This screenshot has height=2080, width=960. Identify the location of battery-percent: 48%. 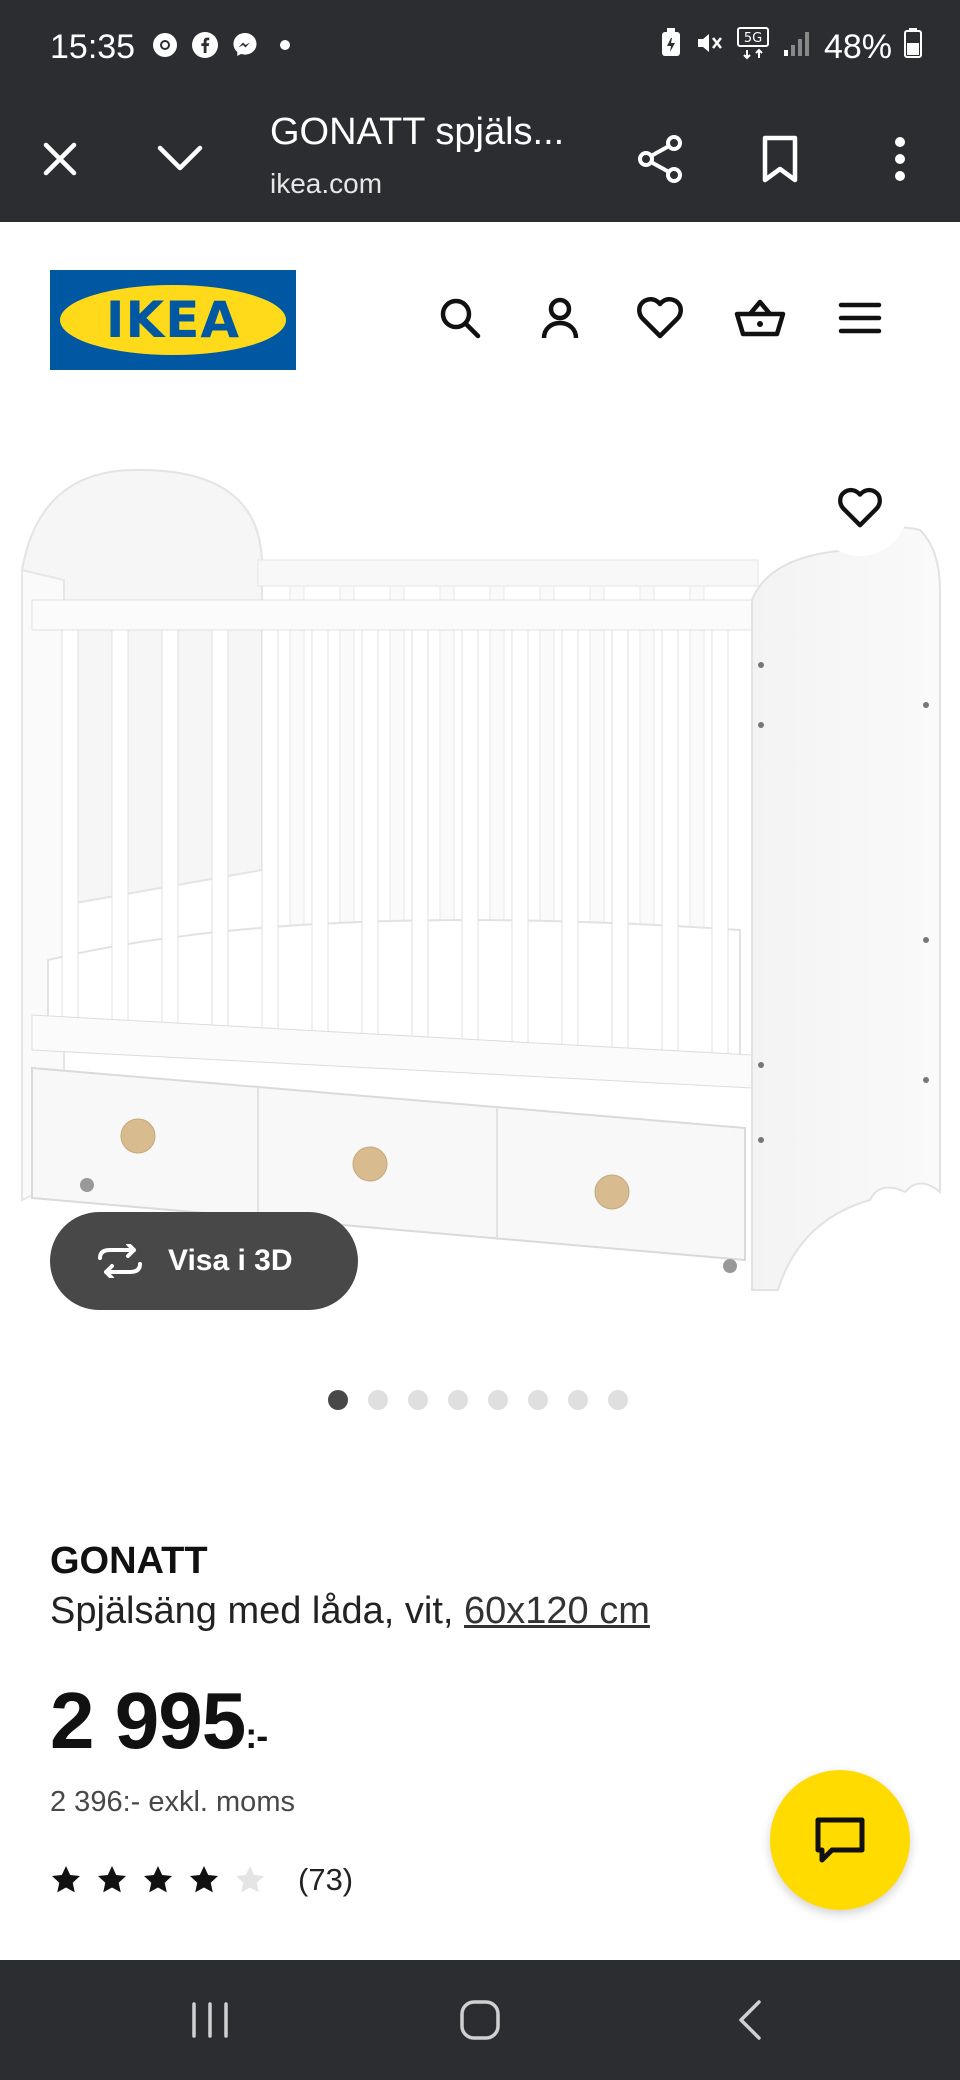
(857, 47).